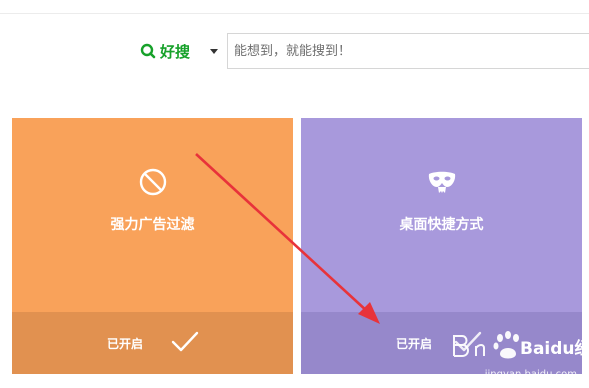  I want to click on engine-dropdown-caret-icon, so click(214, 51).